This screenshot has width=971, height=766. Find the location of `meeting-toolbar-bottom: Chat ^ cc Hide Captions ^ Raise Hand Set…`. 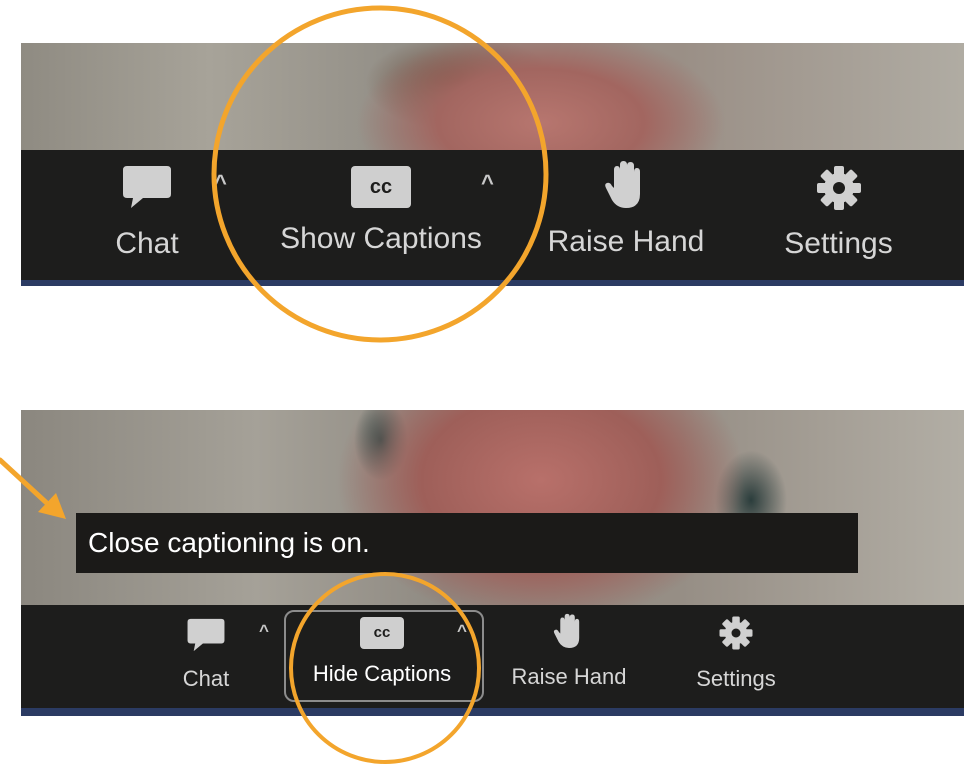

meeting-toolbar-bottom: Chat ^ cc Hide Captions ^ Raise Hand Set… is located at coordinates (492, 656).